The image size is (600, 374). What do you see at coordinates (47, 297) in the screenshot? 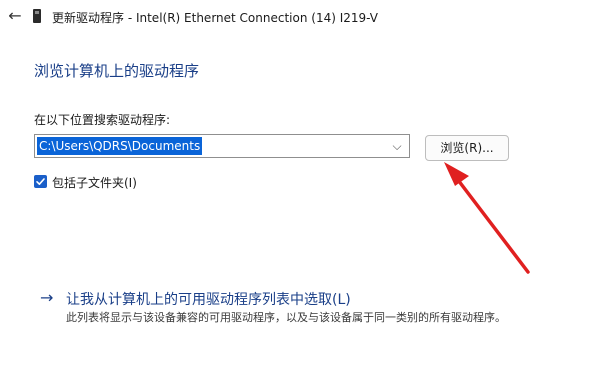
I see `arrow-right-icon: →` at bounding box center [47, 297].